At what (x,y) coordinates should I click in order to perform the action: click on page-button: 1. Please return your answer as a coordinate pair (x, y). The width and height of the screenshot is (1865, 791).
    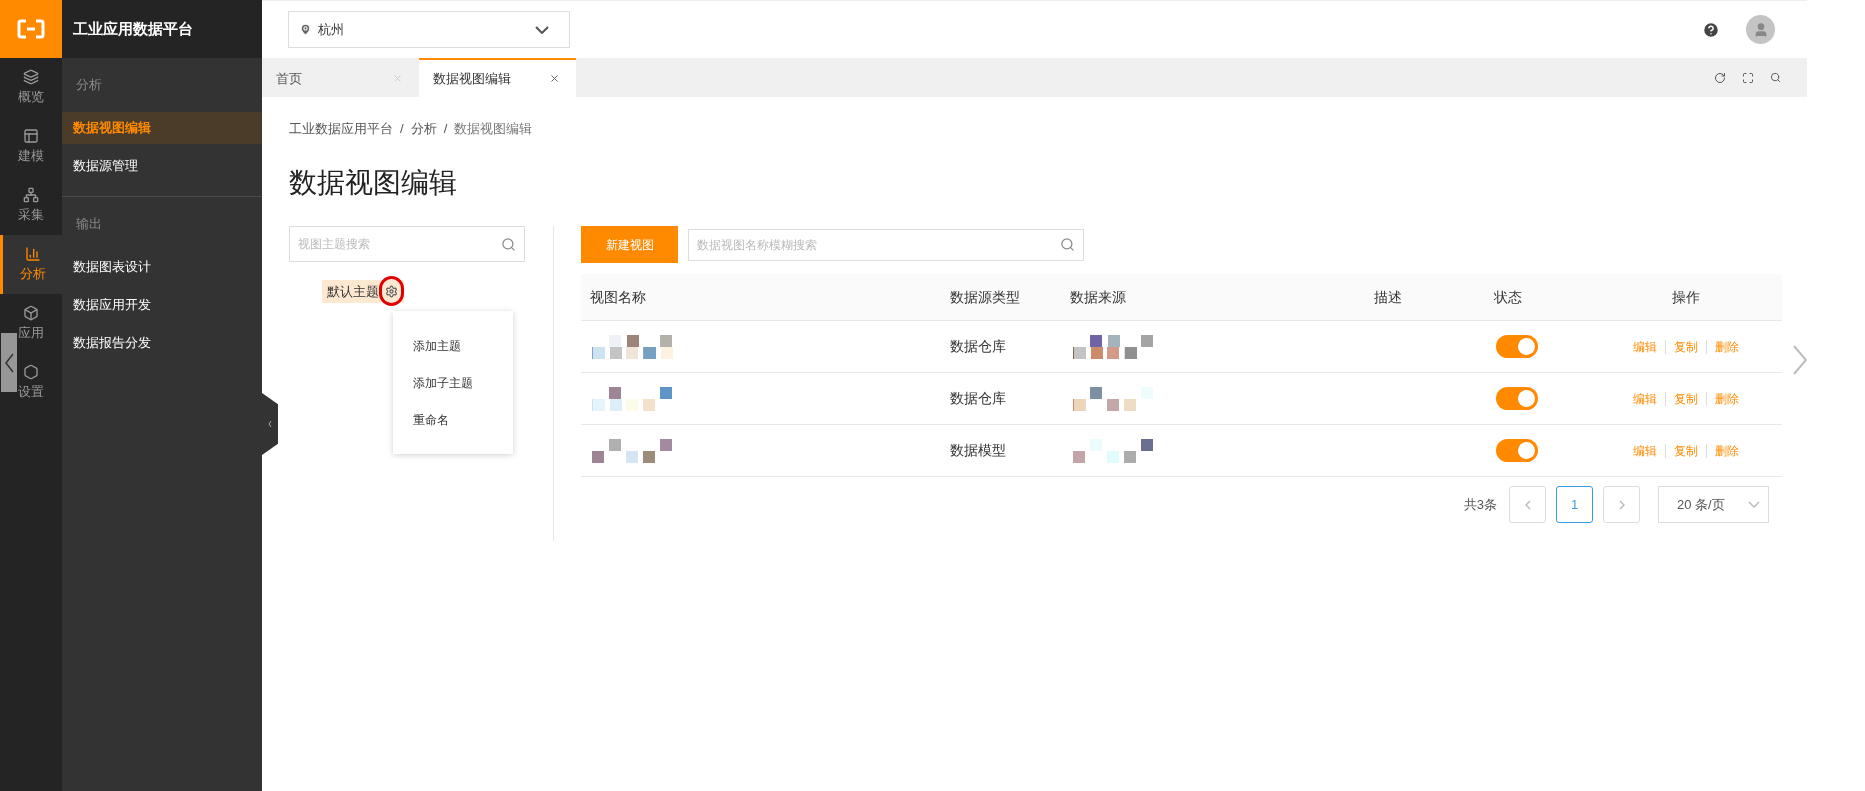
    Looking at the image, I should click on (1574, 504).